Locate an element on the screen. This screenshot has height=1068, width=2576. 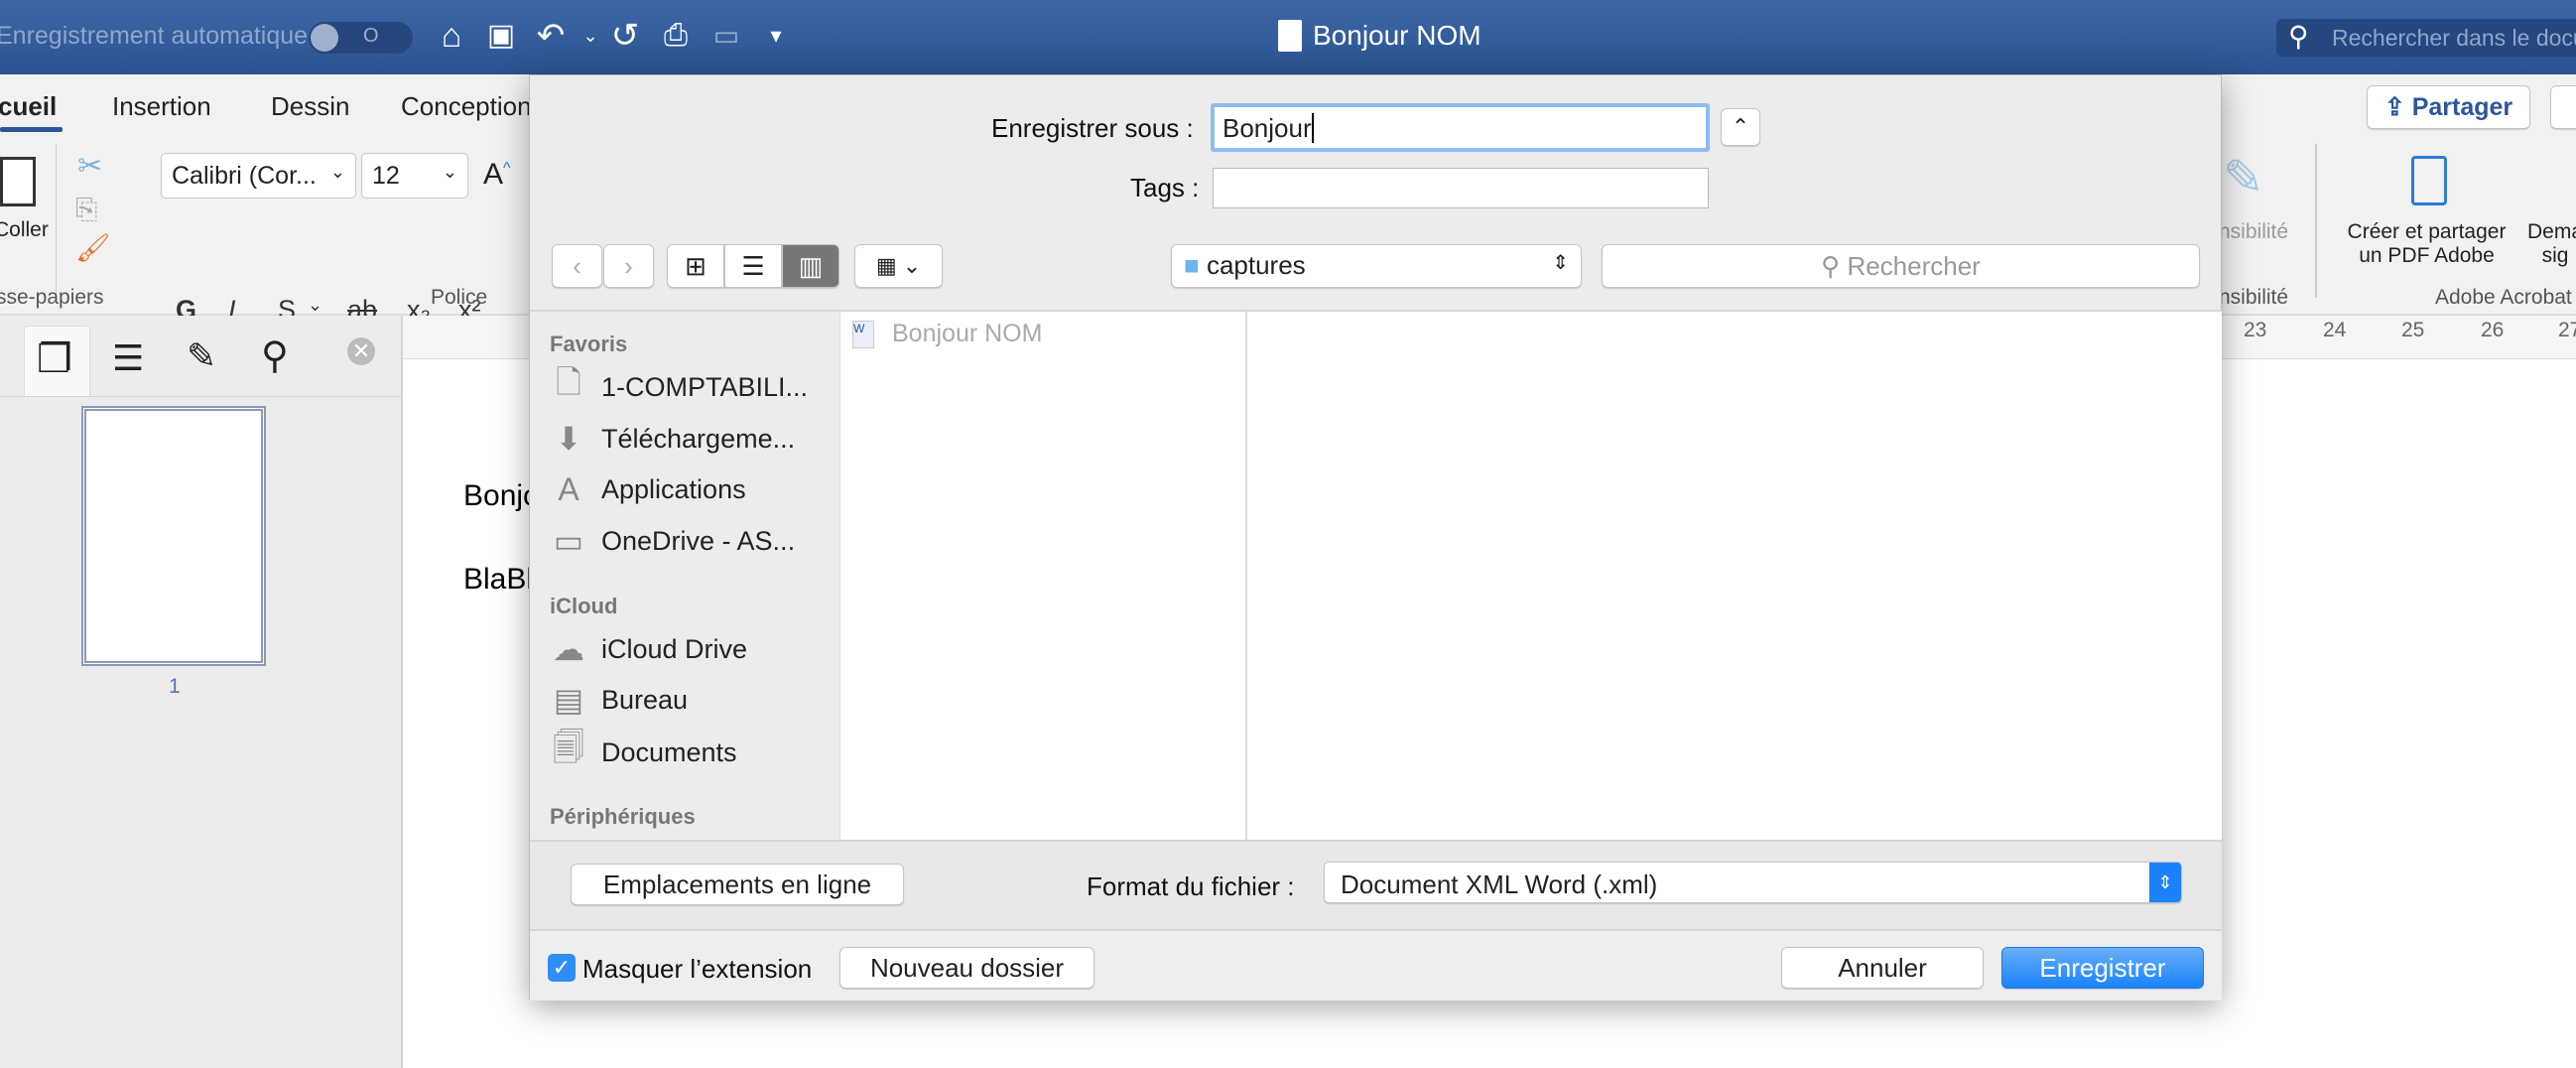
save-as-input: Bonjour is located at coordinates (1461, 127).